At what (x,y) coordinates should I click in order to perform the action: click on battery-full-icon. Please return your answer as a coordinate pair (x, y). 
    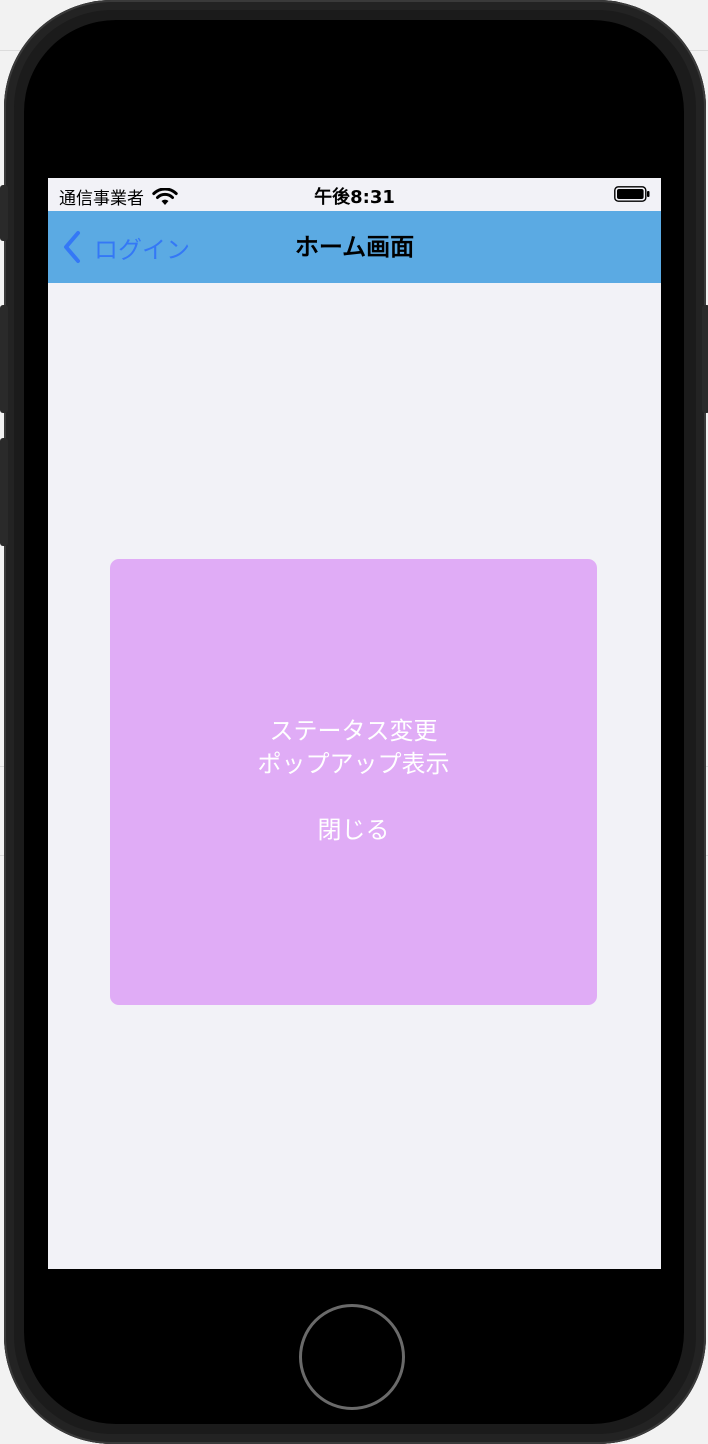
    Looking at the image, I should click on (632, 194).